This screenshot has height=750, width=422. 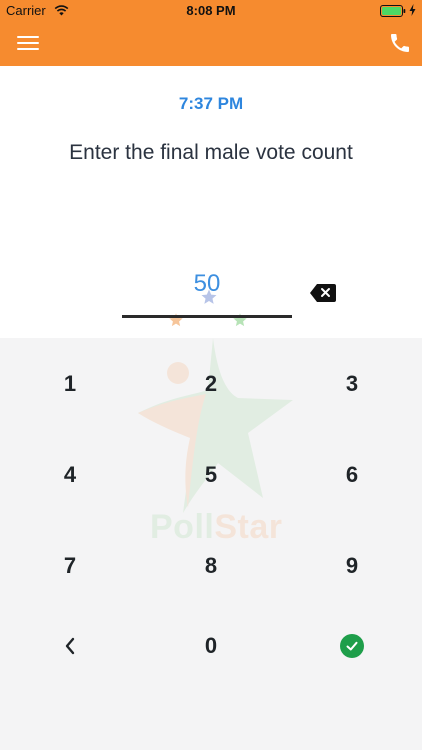 I want to click on chevron-left-icon, so click(x=70, y=646).